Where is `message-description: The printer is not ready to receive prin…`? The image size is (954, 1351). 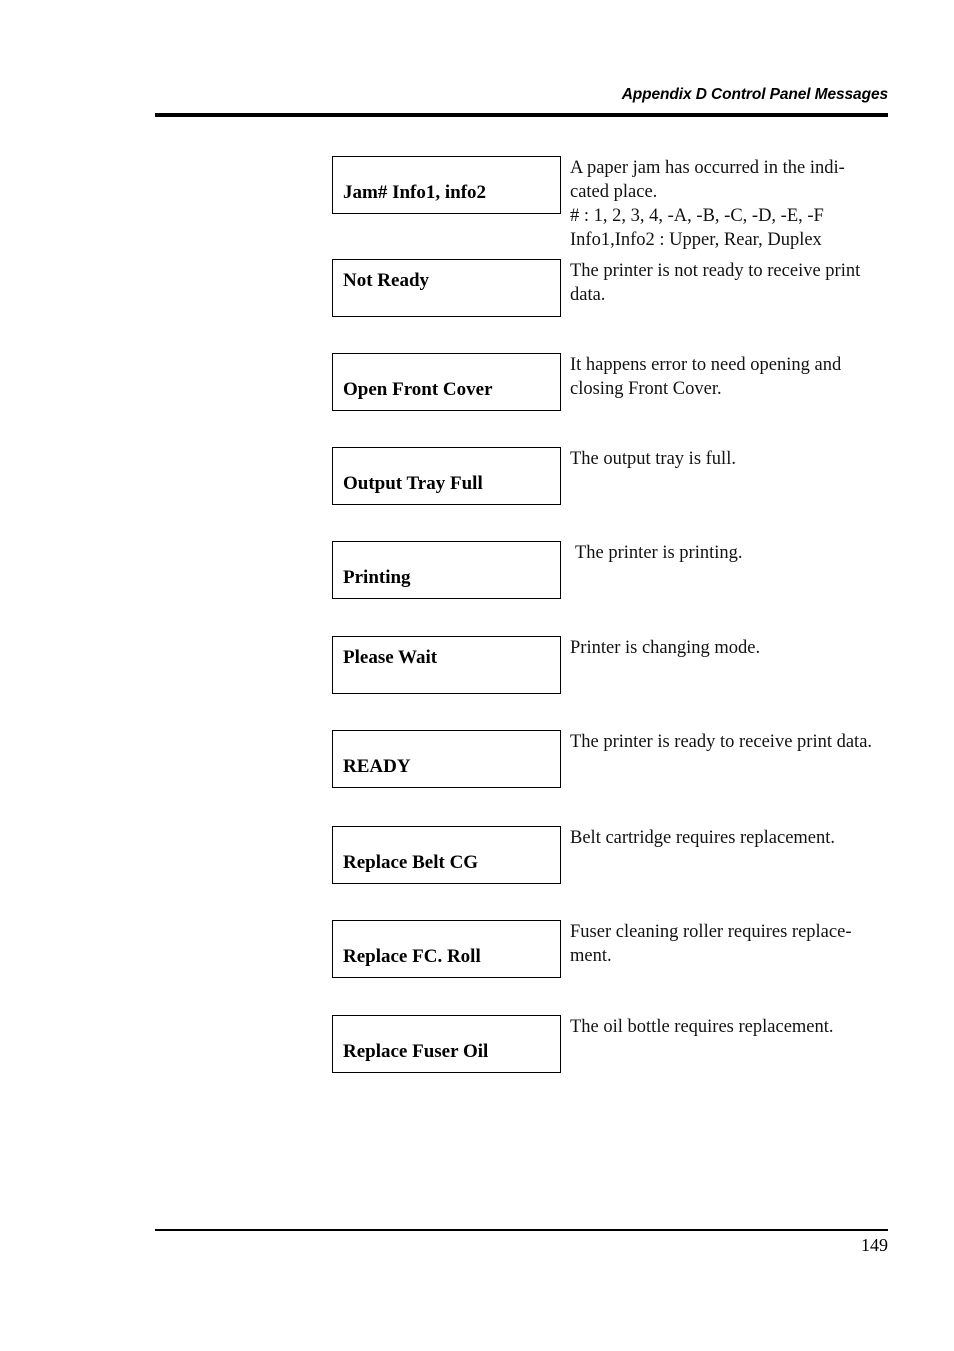 message-description: The printer is not ready to receive prin… is located at coordinates (731, 283).